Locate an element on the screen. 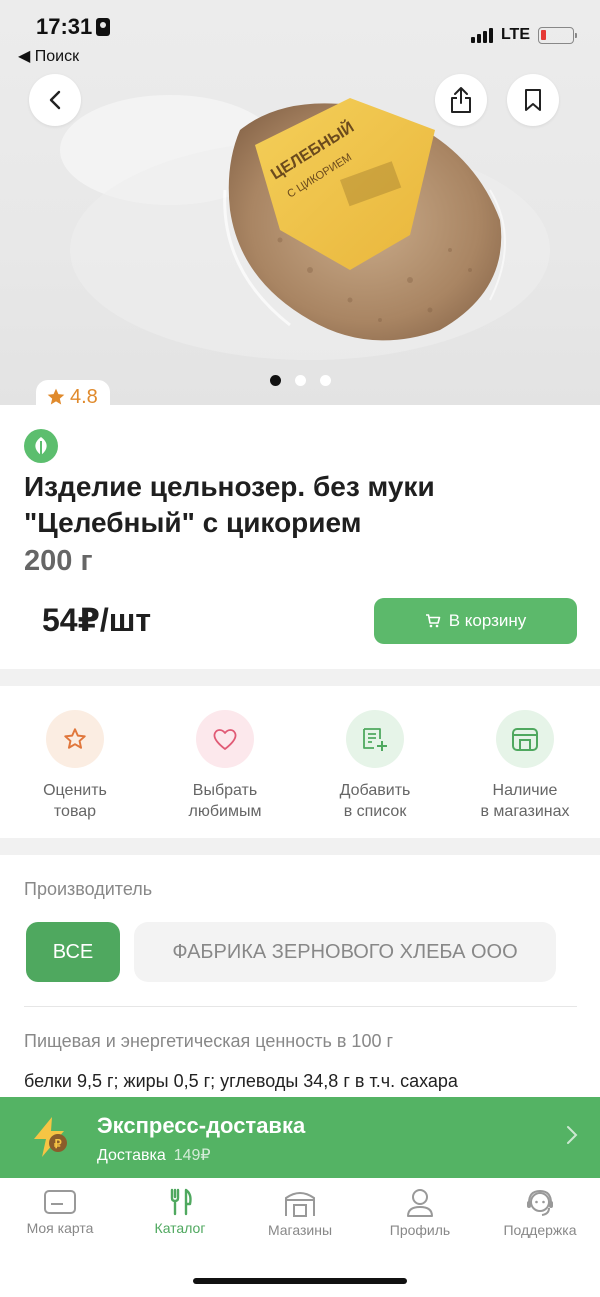 The width and height of the screenshot is (600, 1297). product-weight: 200 г is located at coordinates (58, 561).